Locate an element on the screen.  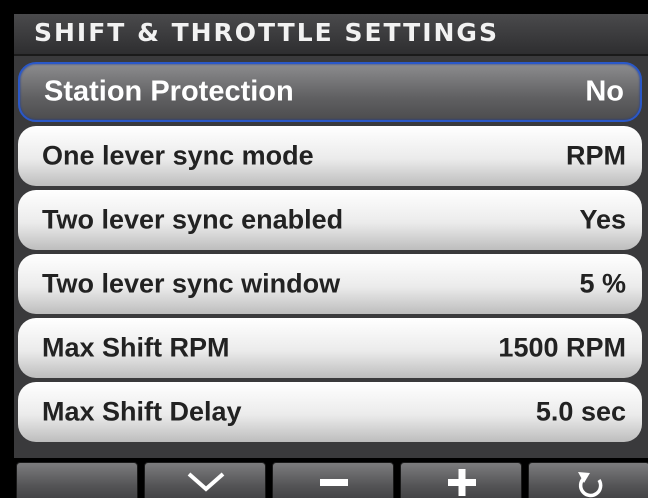
softkey-back-button is located at coordinates (588, 480).